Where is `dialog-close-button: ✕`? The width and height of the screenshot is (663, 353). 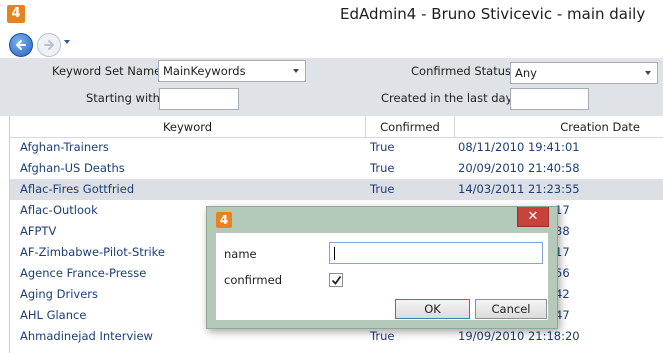
dialog-close-button: ✕ is located at coordinates (533, 217).